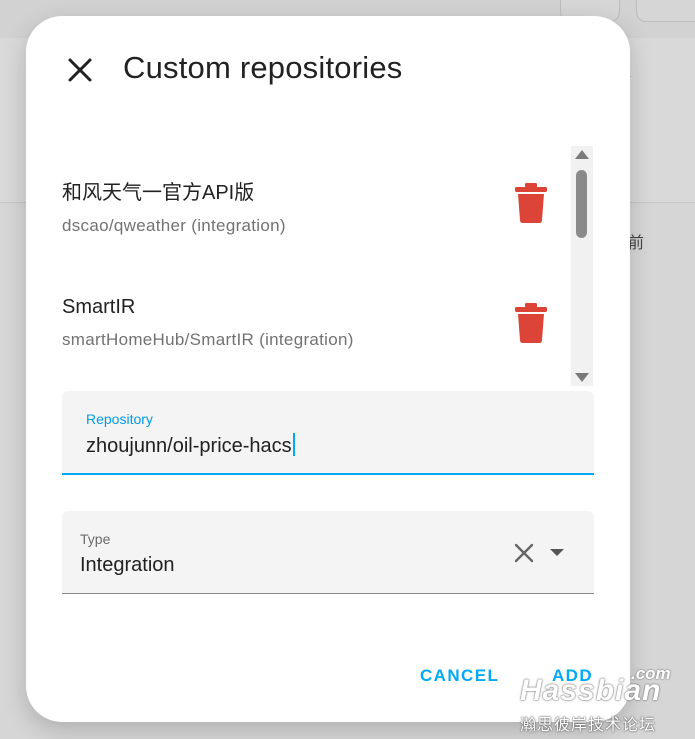  What do you see at coordinates (459, 676) in the screenshot?
I see `cancel-button: CANCEL` at bounding box center [459, 676].